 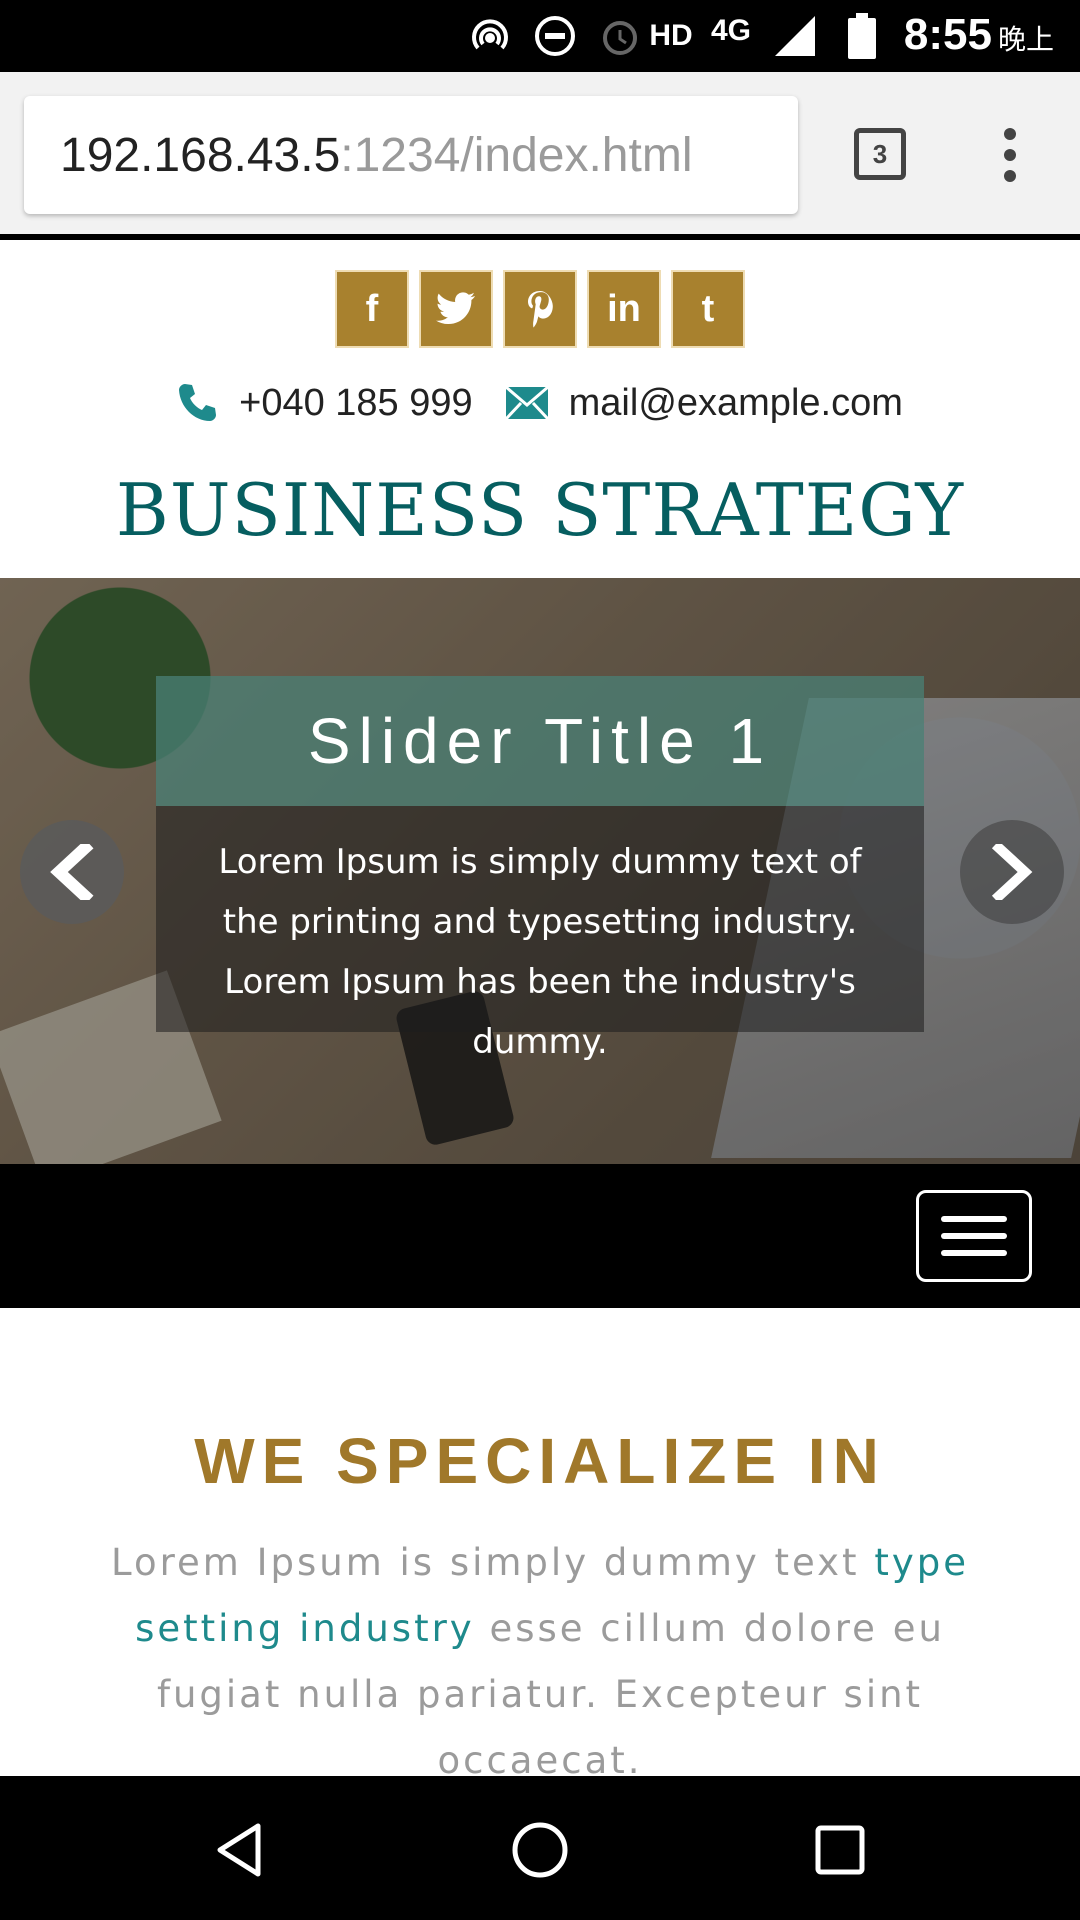 I want to click on network-label: HD, so click(x=671, y=35).